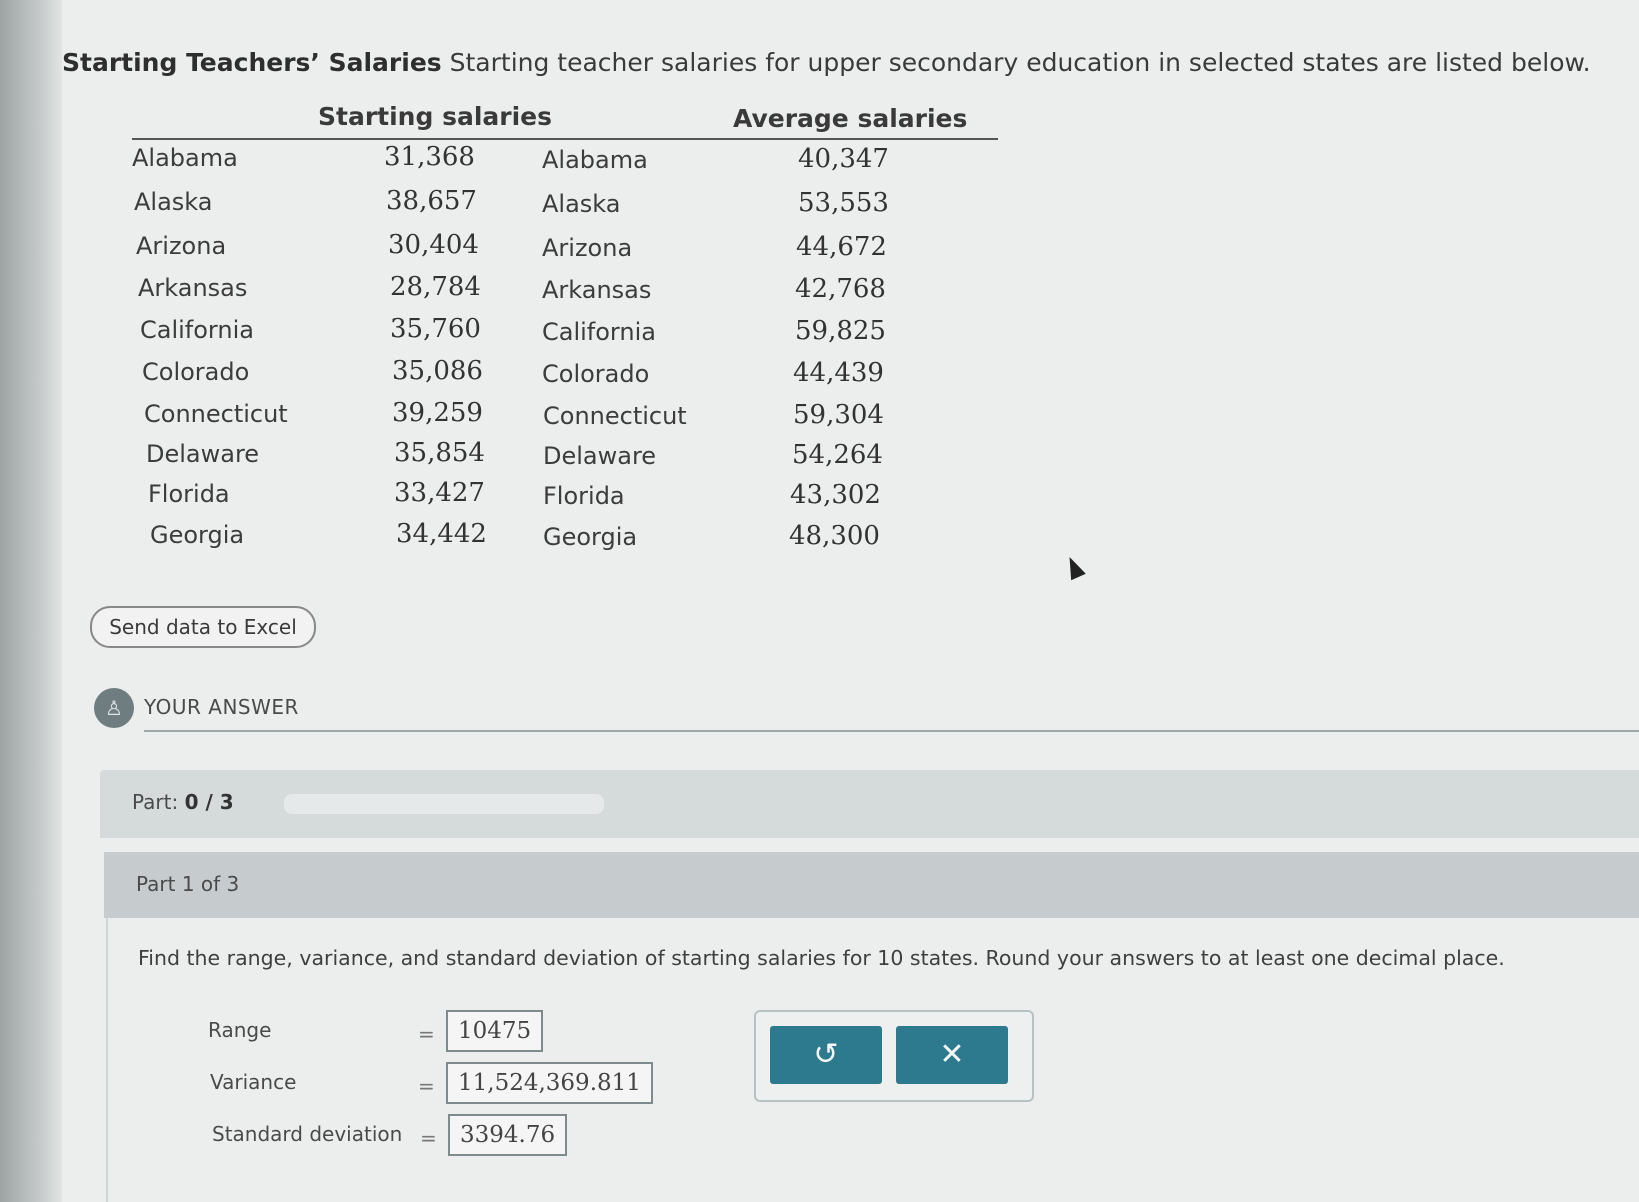 Image resolution: width=1639 pixels, height=1202 pixels. What do you see at coordinates (240, 1030) in the screenshot?
I see `range-label: Range` at bounding box center [240, 1030].